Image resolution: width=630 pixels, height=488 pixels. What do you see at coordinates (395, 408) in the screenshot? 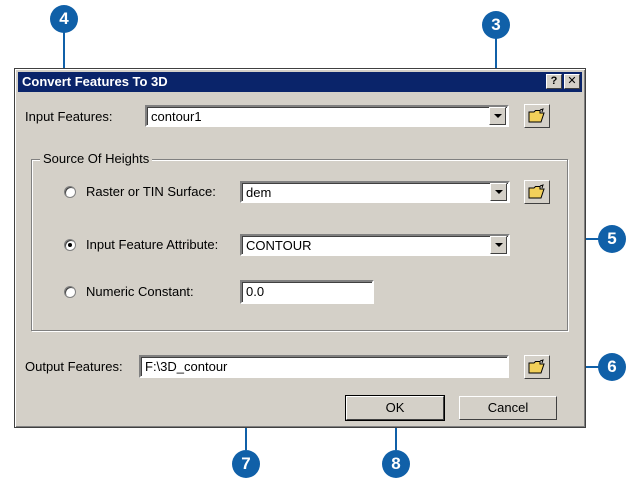
I see `ok-button: OK` at bounding box center [395, 408].